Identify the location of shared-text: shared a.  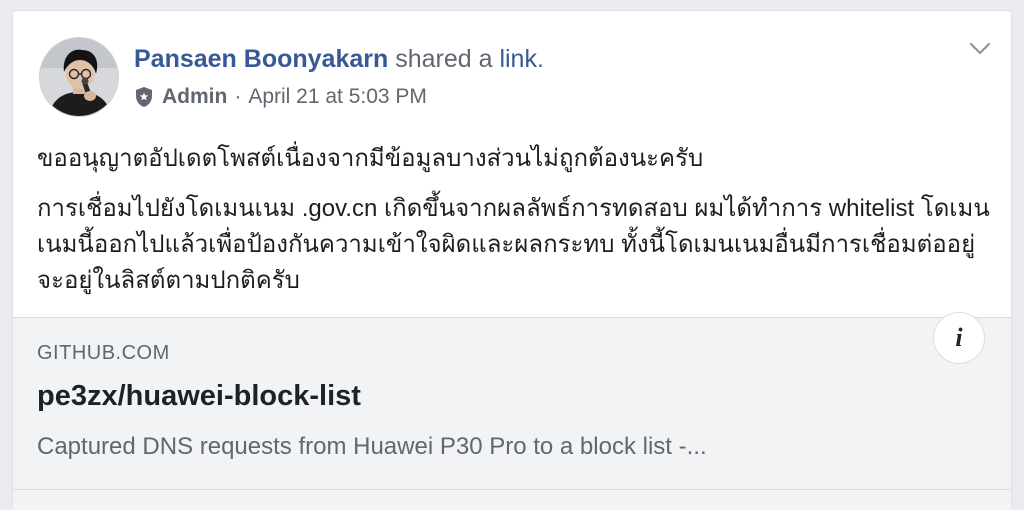
(444, 59).